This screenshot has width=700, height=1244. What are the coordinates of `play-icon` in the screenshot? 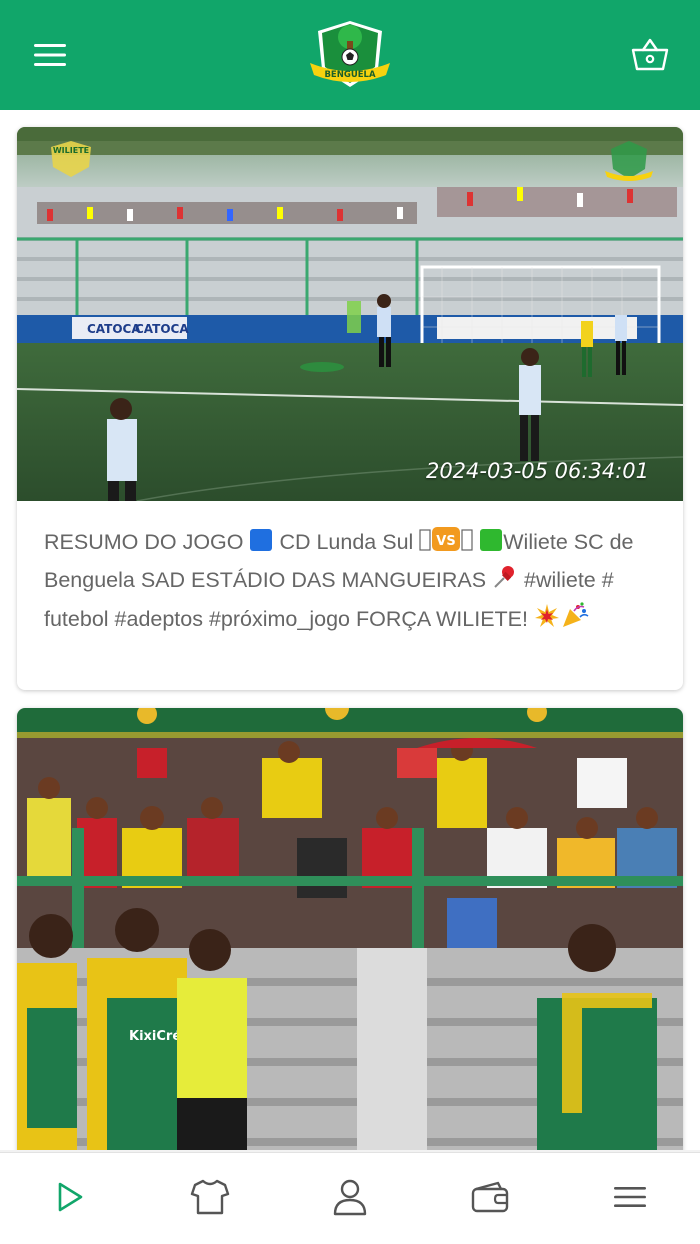 It's located at (70, 1199).